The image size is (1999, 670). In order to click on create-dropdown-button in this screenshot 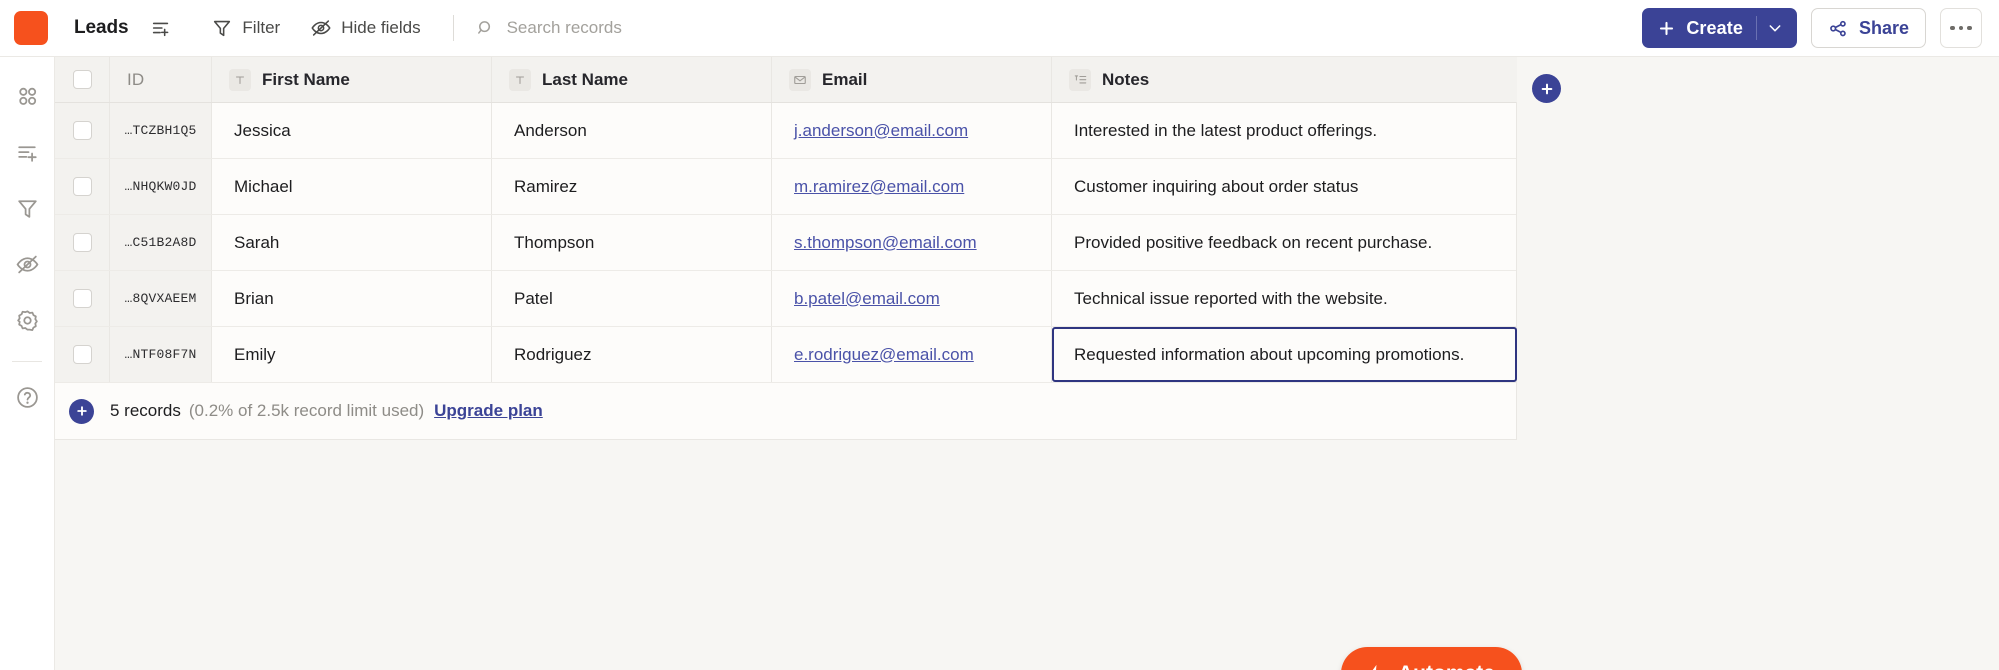, I will do `click(1775, 28)`.